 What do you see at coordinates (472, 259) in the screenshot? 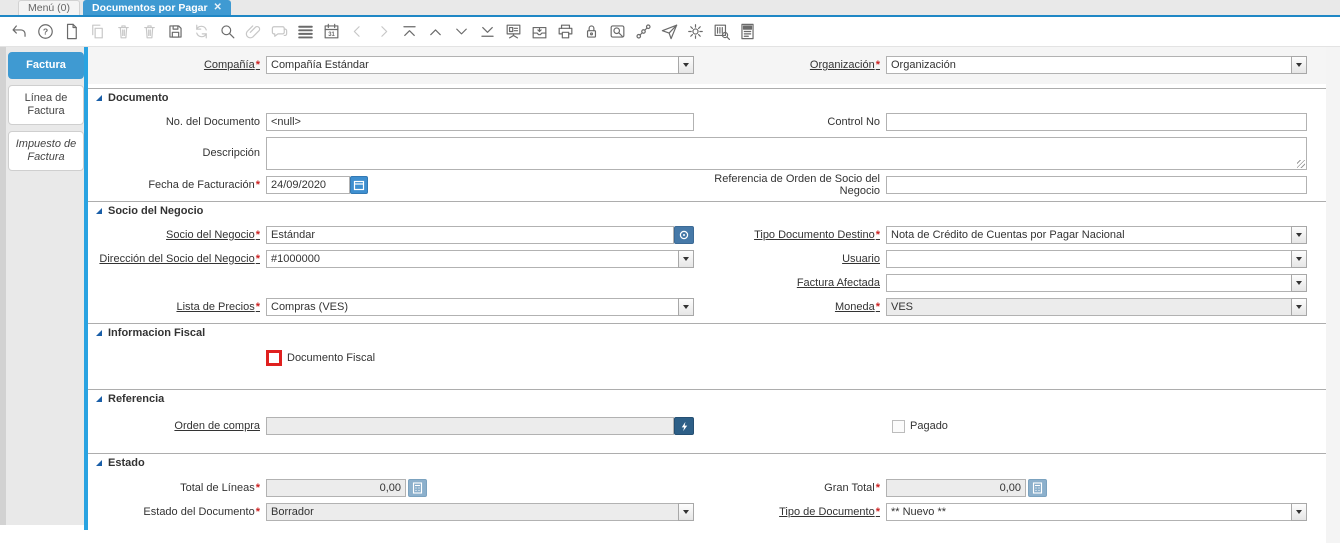
I see `direccion-socio-input` at bounding box center [472, 259].